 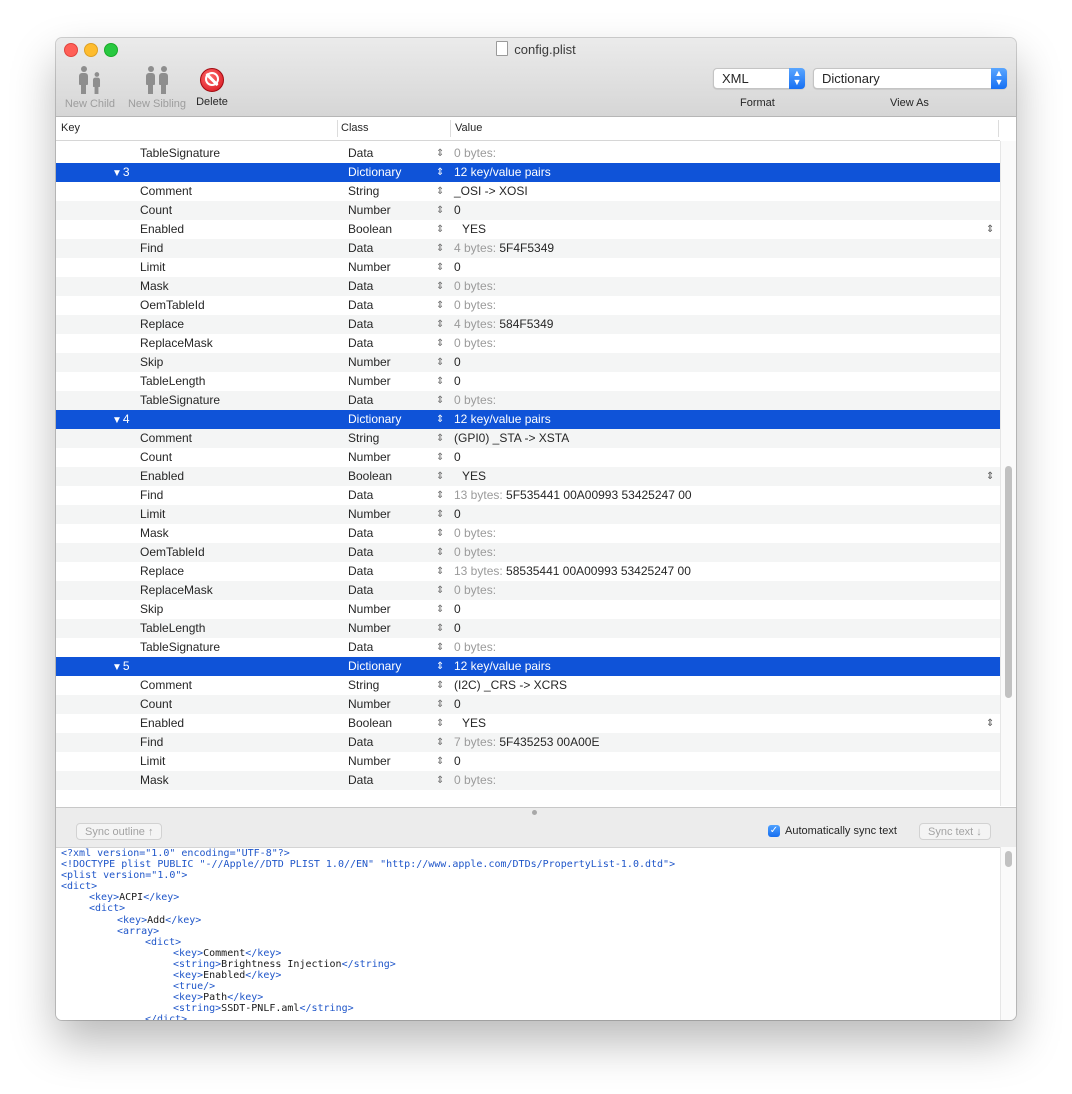 I want to click on outline-row: Comment String ⇕ _OSI -> XOSI, so click(x=528, y=191).